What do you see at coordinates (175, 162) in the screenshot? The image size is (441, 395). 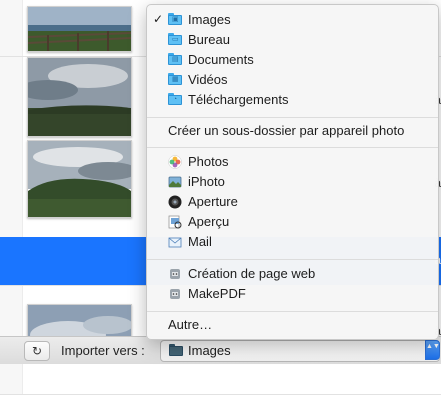 I see `photos-app-icon` at bounding box center [175, 162].